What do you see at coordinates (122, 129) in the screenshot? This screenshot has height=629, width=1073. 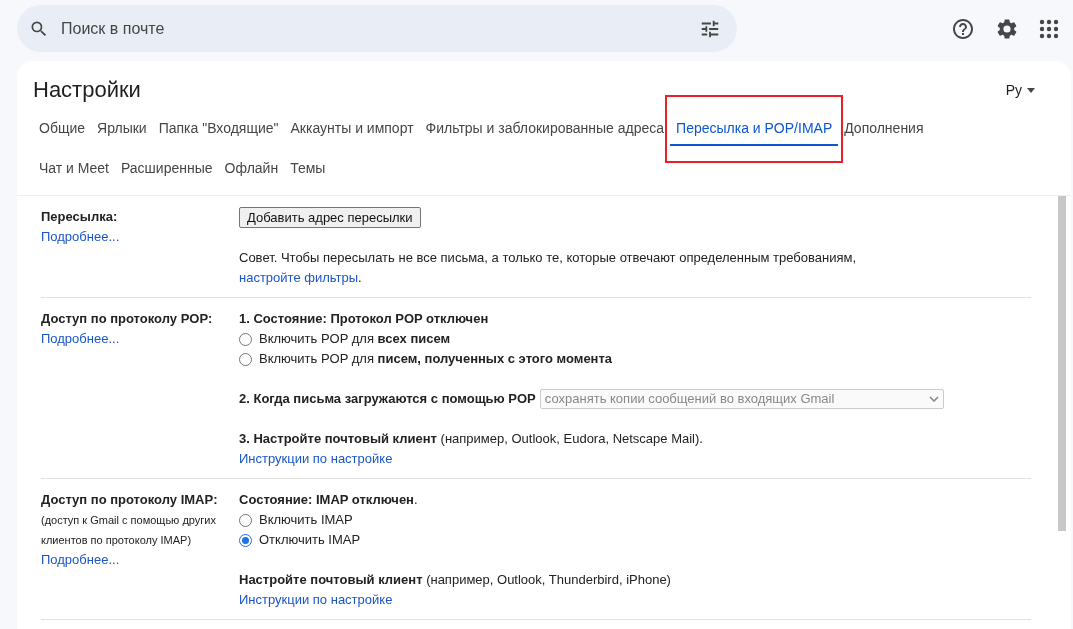 I see `settings-tab: Ярлыки` at bounding box center [122, 129].